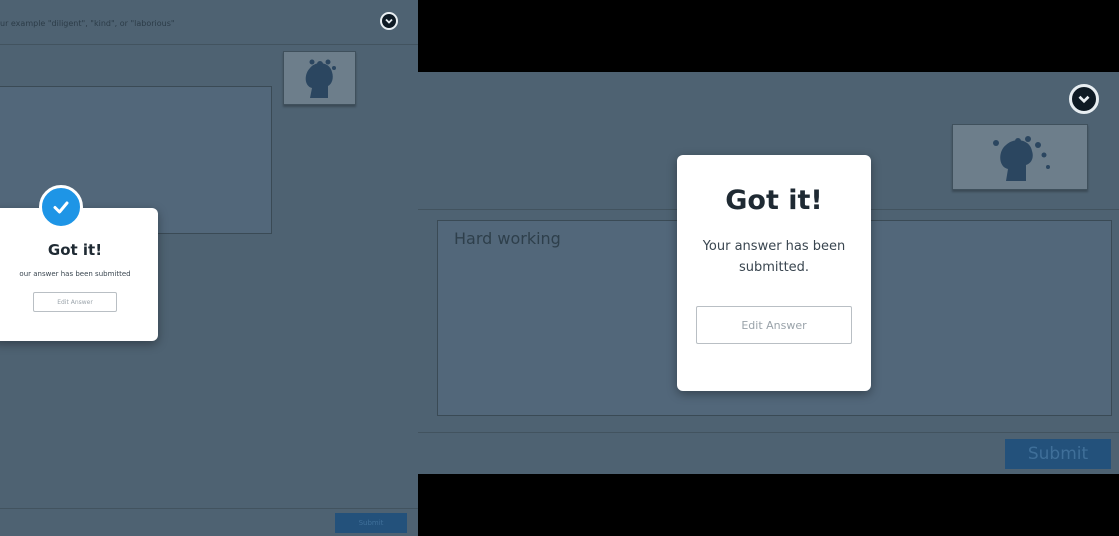 The image size is (1119, 536). Describe the element at coordinates (371, 523) in the screenshot. I see `left-submit-button: Submit` at that location.